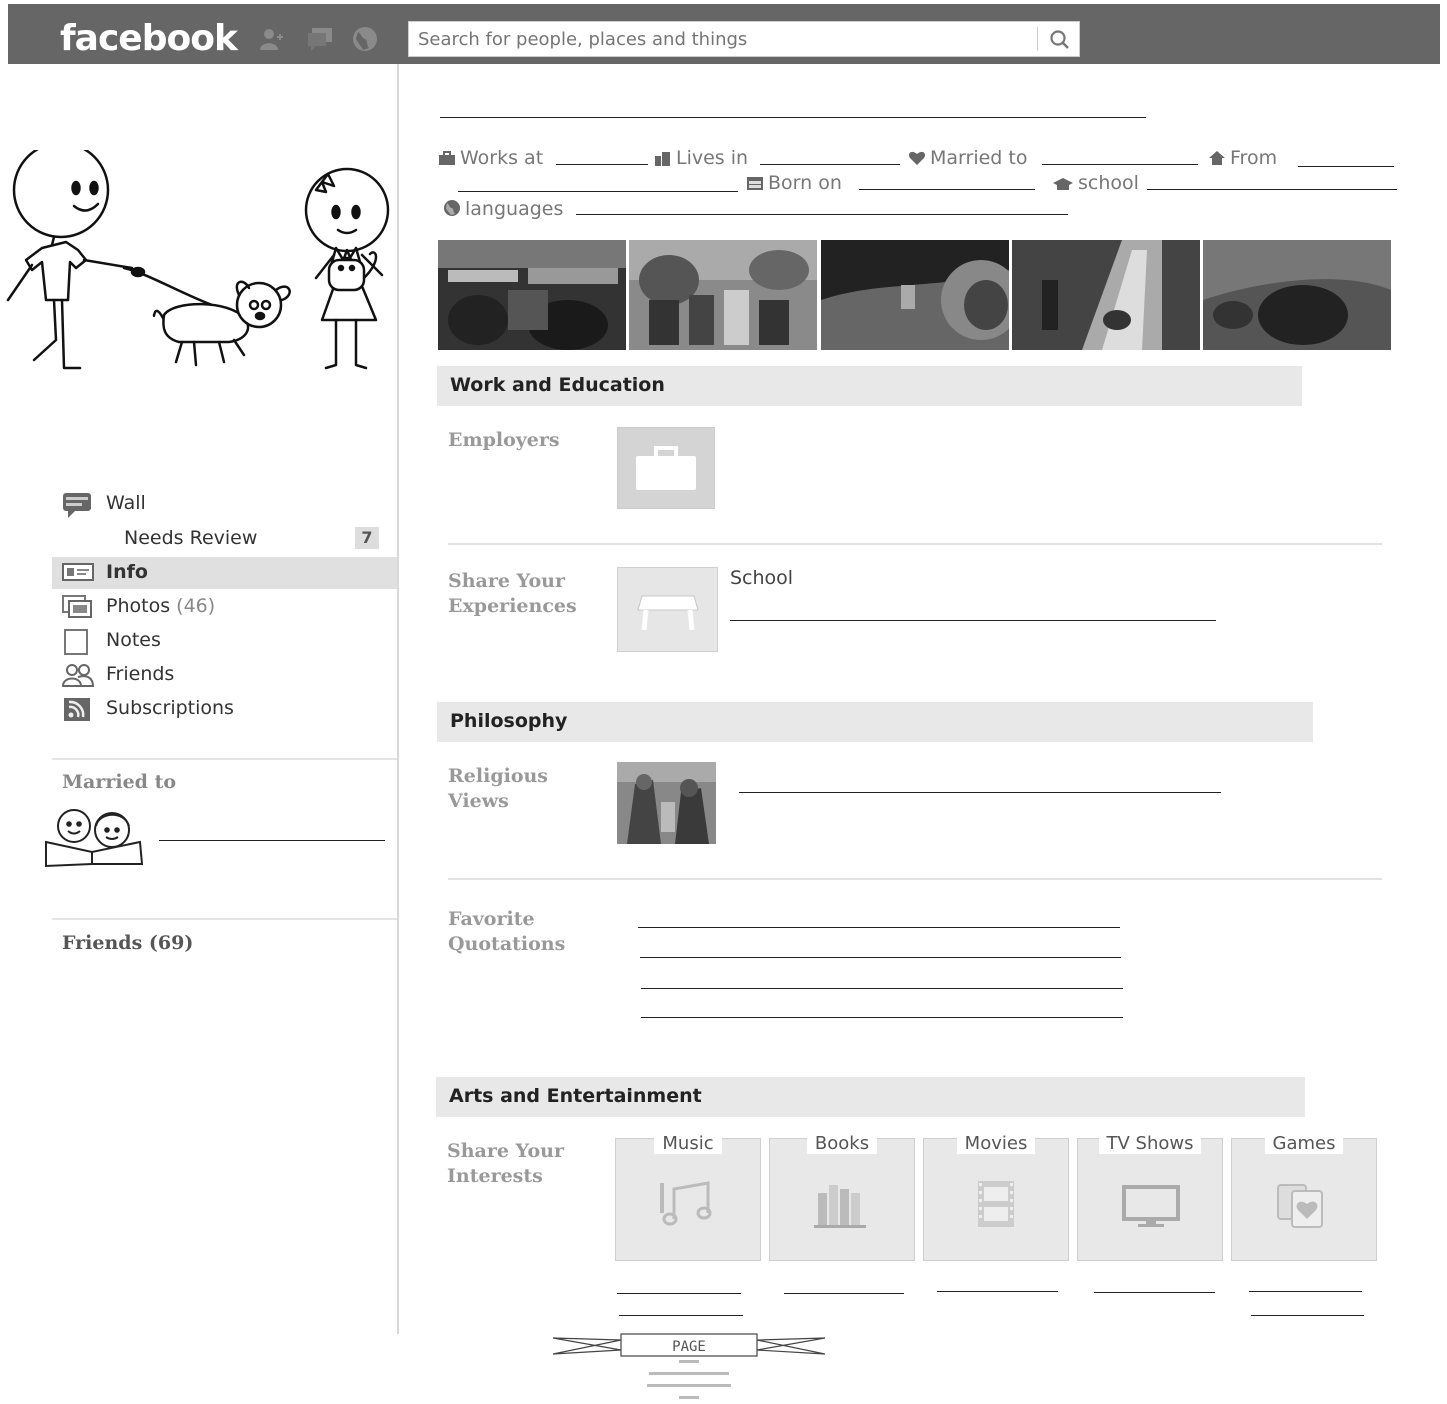 Image resolution: width=1447 pixels, height=1404 pixels. I want to click on search-divider, so click(1037, 39).